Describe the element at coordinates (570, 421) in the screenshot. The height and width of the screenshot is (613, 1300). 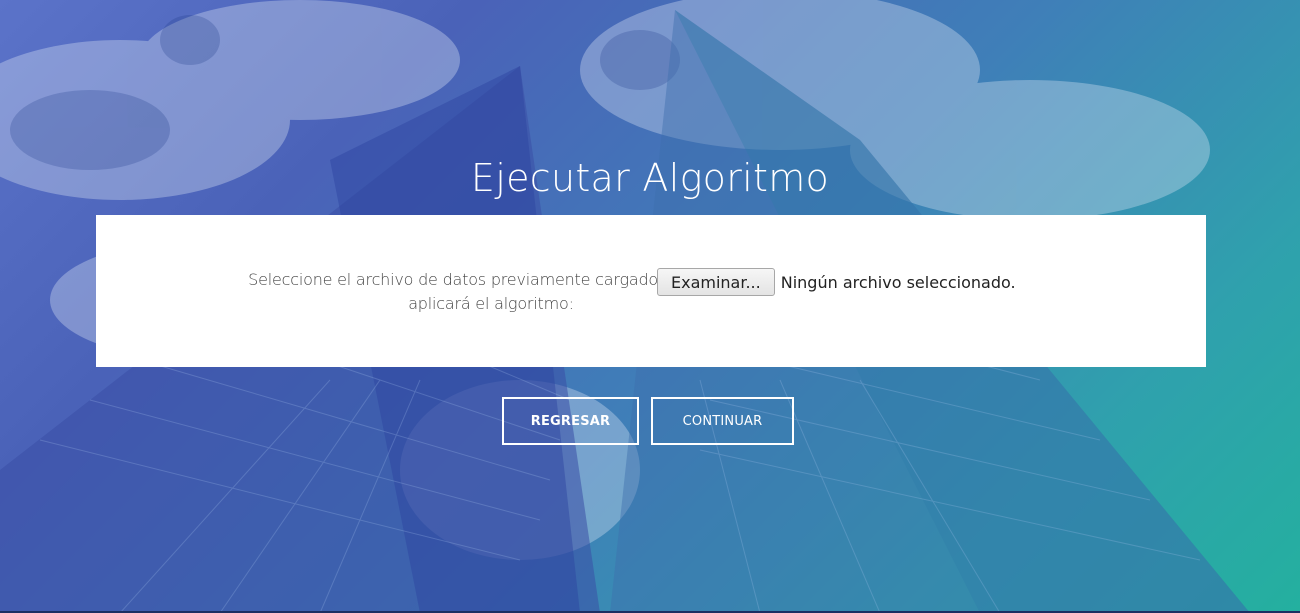
I see `back-button: REGRESAR` at that location.